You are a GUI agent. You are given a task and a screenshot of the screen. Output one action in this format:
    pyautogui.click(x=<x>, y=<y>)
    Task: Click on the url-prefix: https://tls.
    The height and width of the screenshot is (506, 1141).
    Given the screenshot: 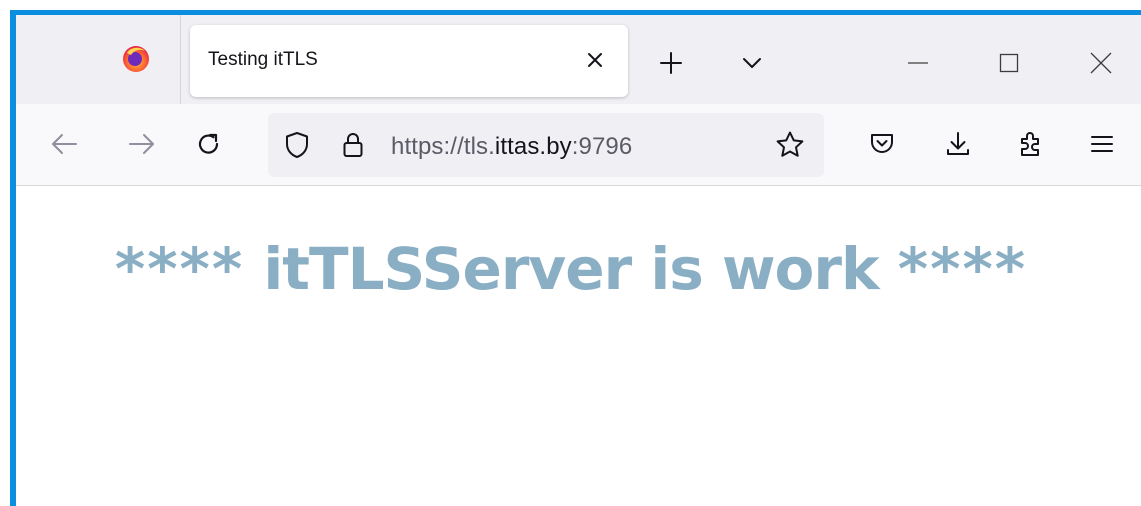 What is the action you would take?
    pyautogui.click(x=443, y=146)
    